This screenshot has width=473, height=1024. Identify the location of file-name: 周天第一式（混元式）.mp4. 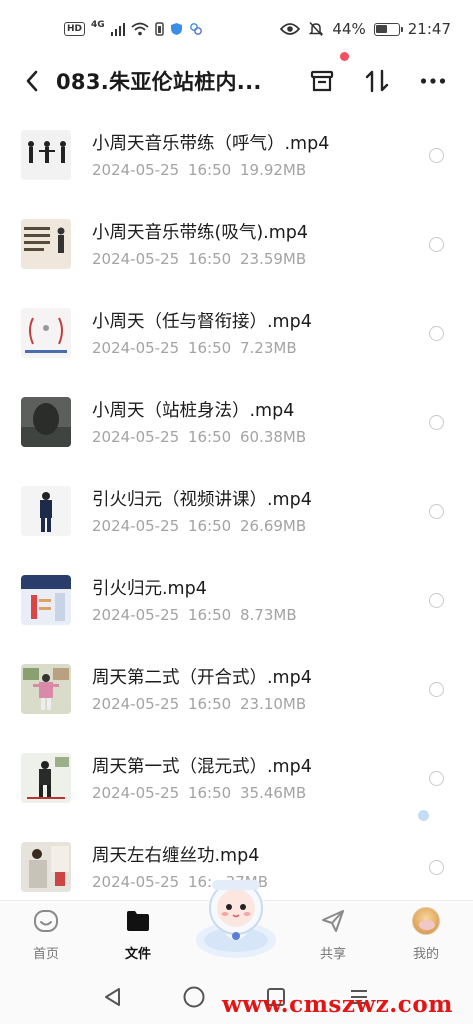
(202, 767).